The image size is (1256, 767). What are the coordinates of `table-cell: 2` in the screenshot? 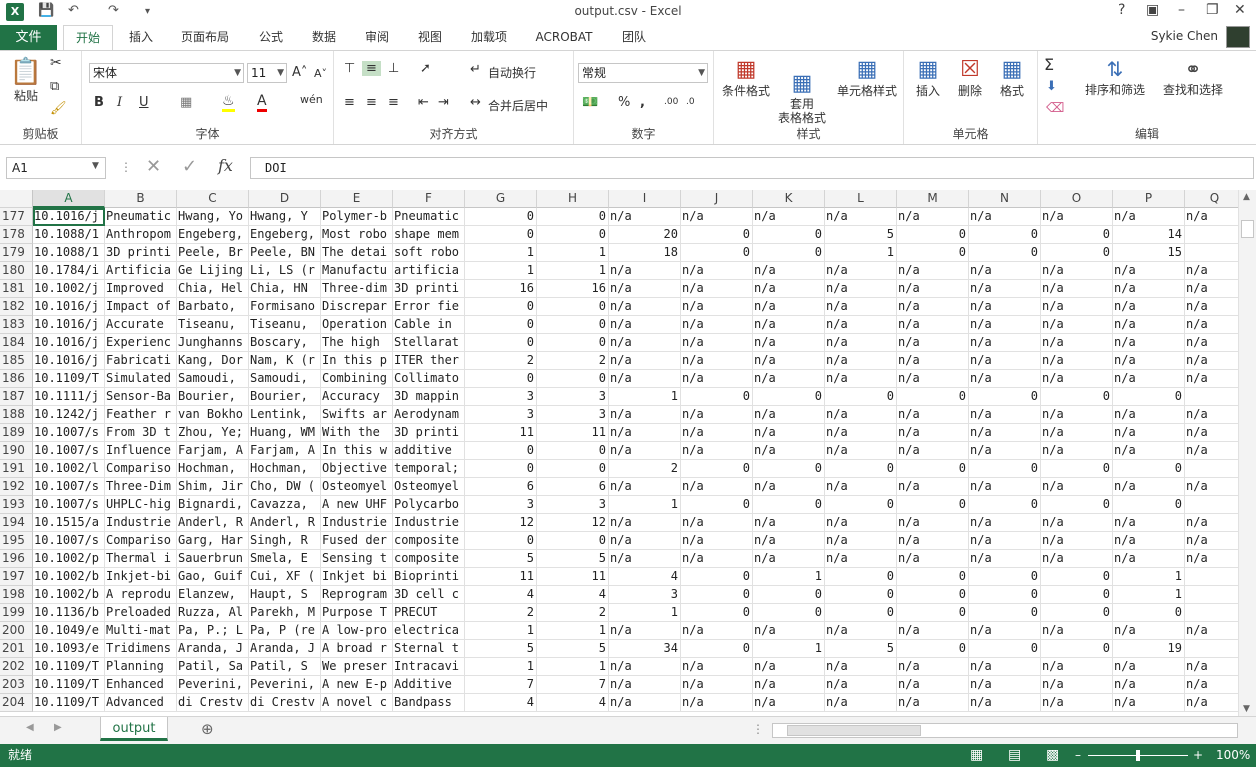 It's located at (573, 361).